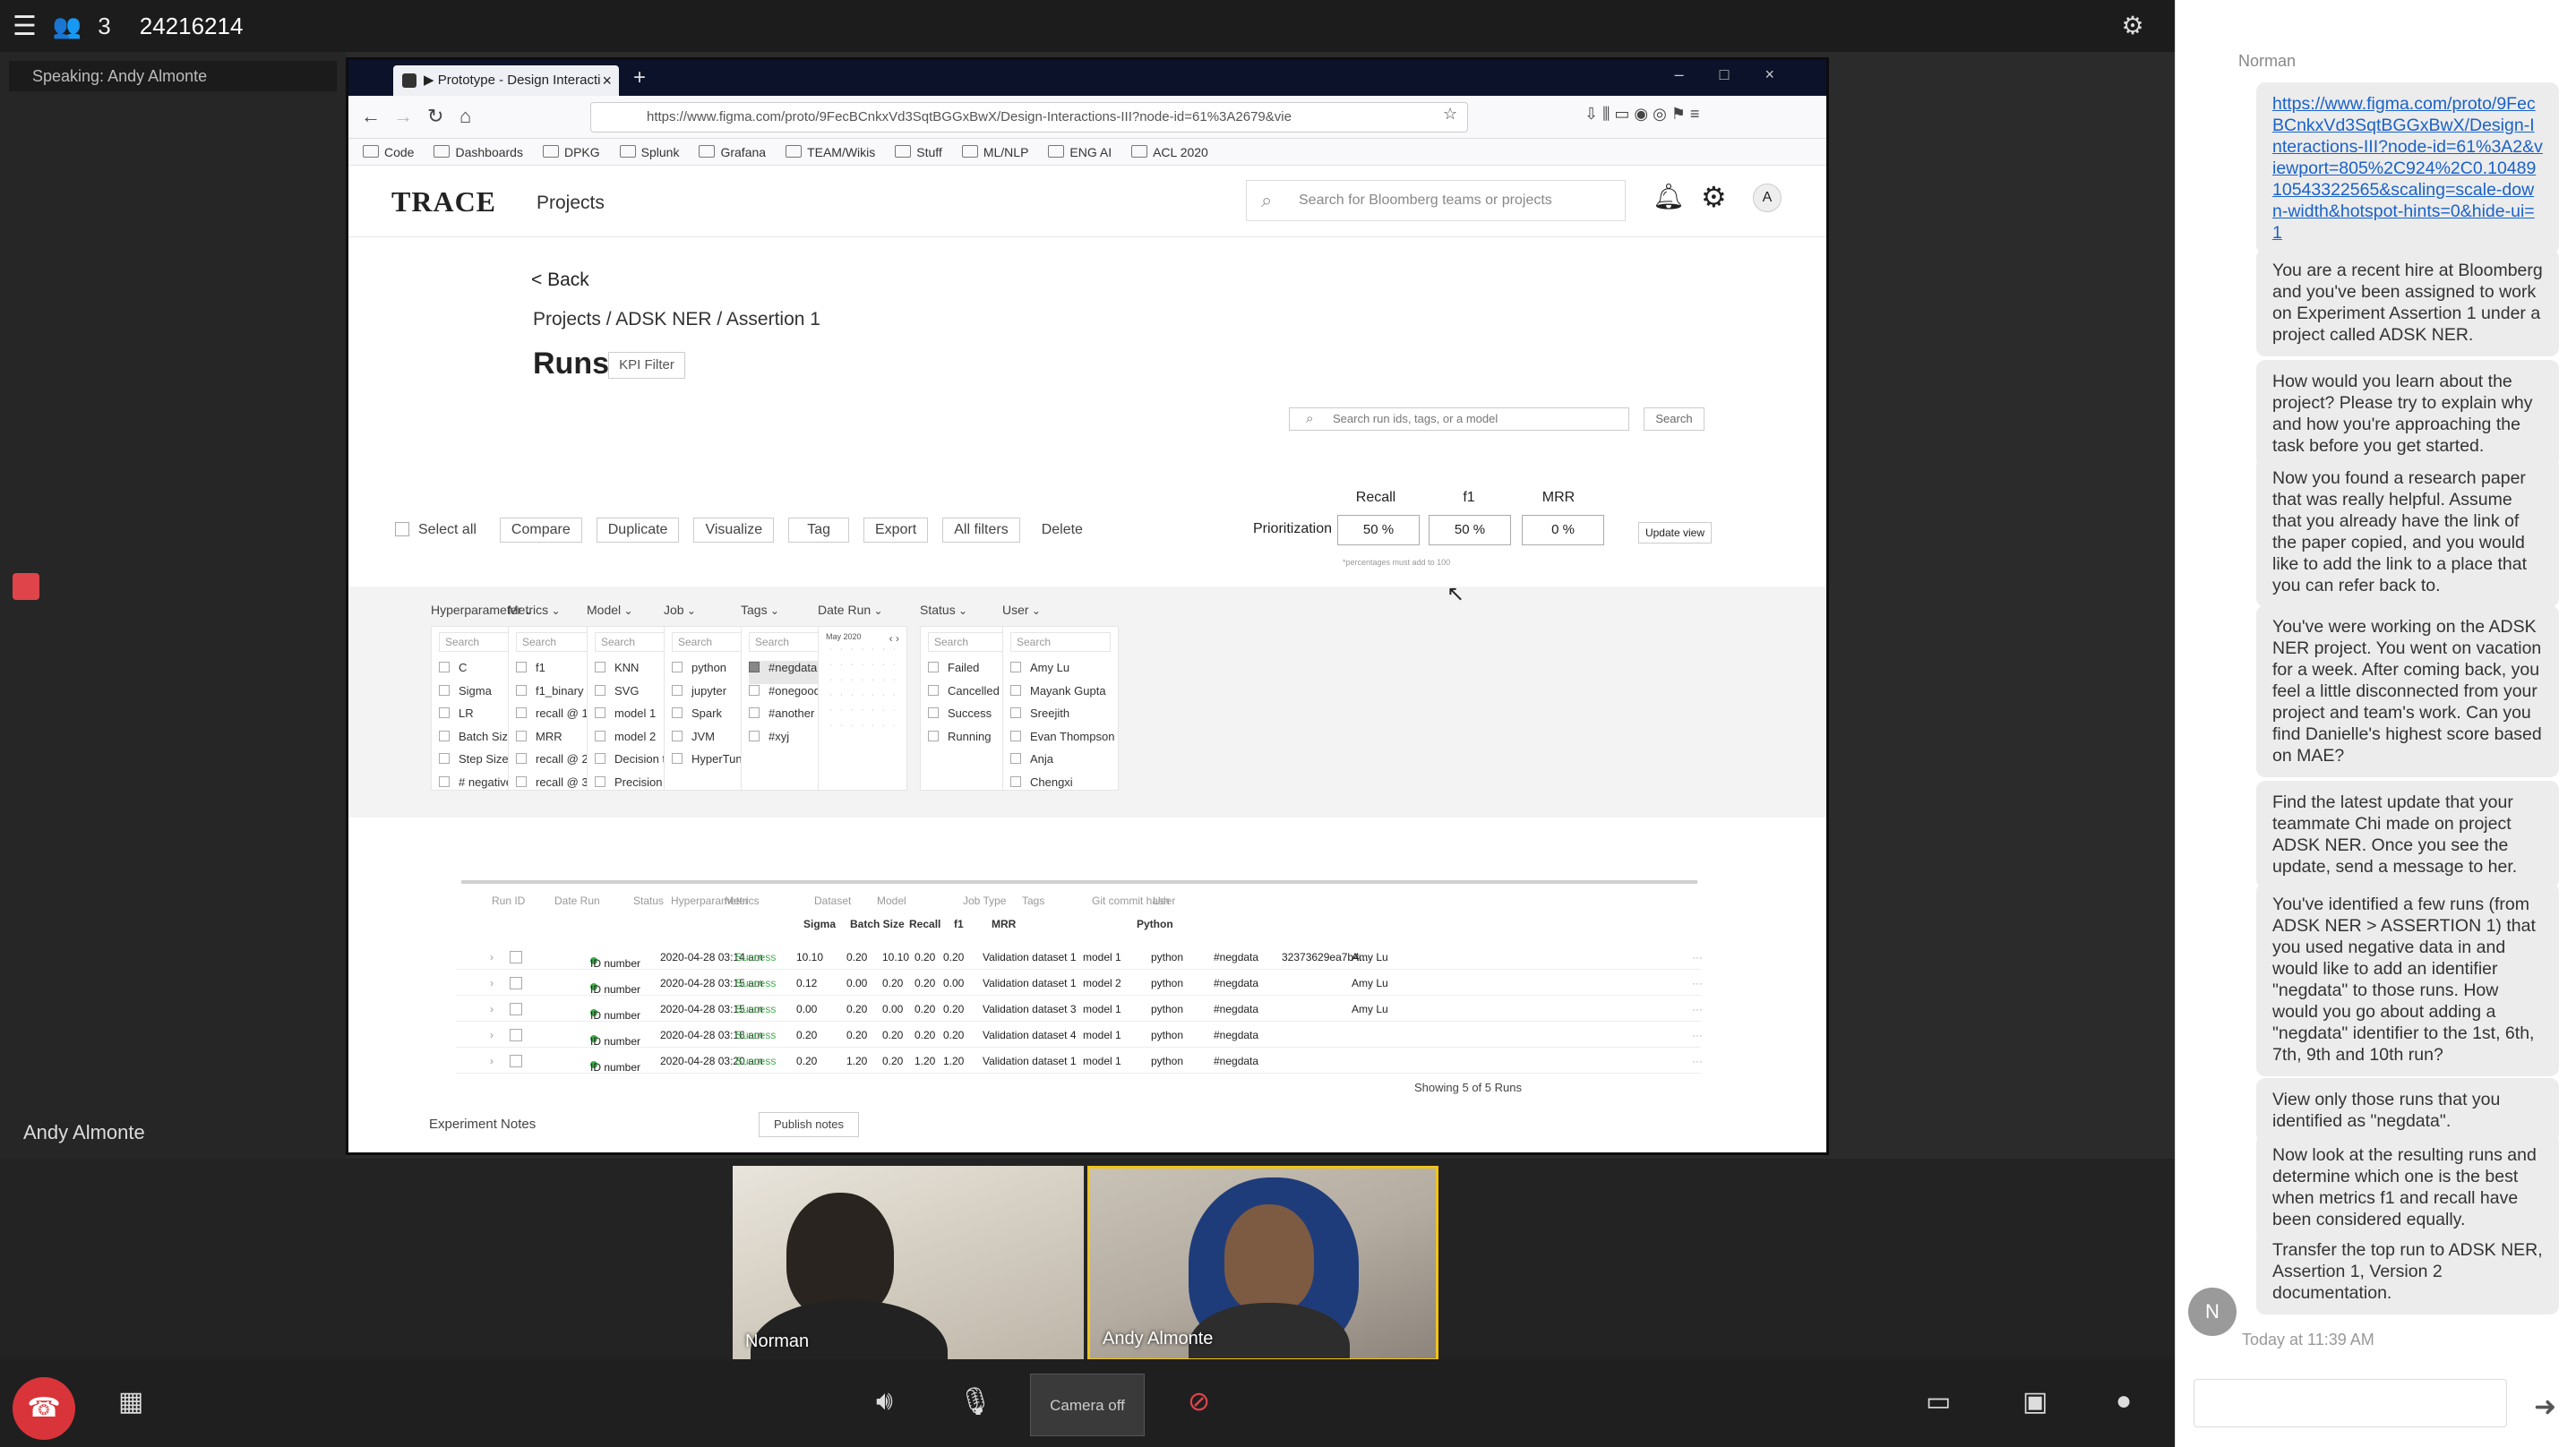 This screenshot has width=2576, height=1447. Describe the element at coordinates (2545, 1407) in the screenshot. I see `send-arrow-icon: ➜` at that location.